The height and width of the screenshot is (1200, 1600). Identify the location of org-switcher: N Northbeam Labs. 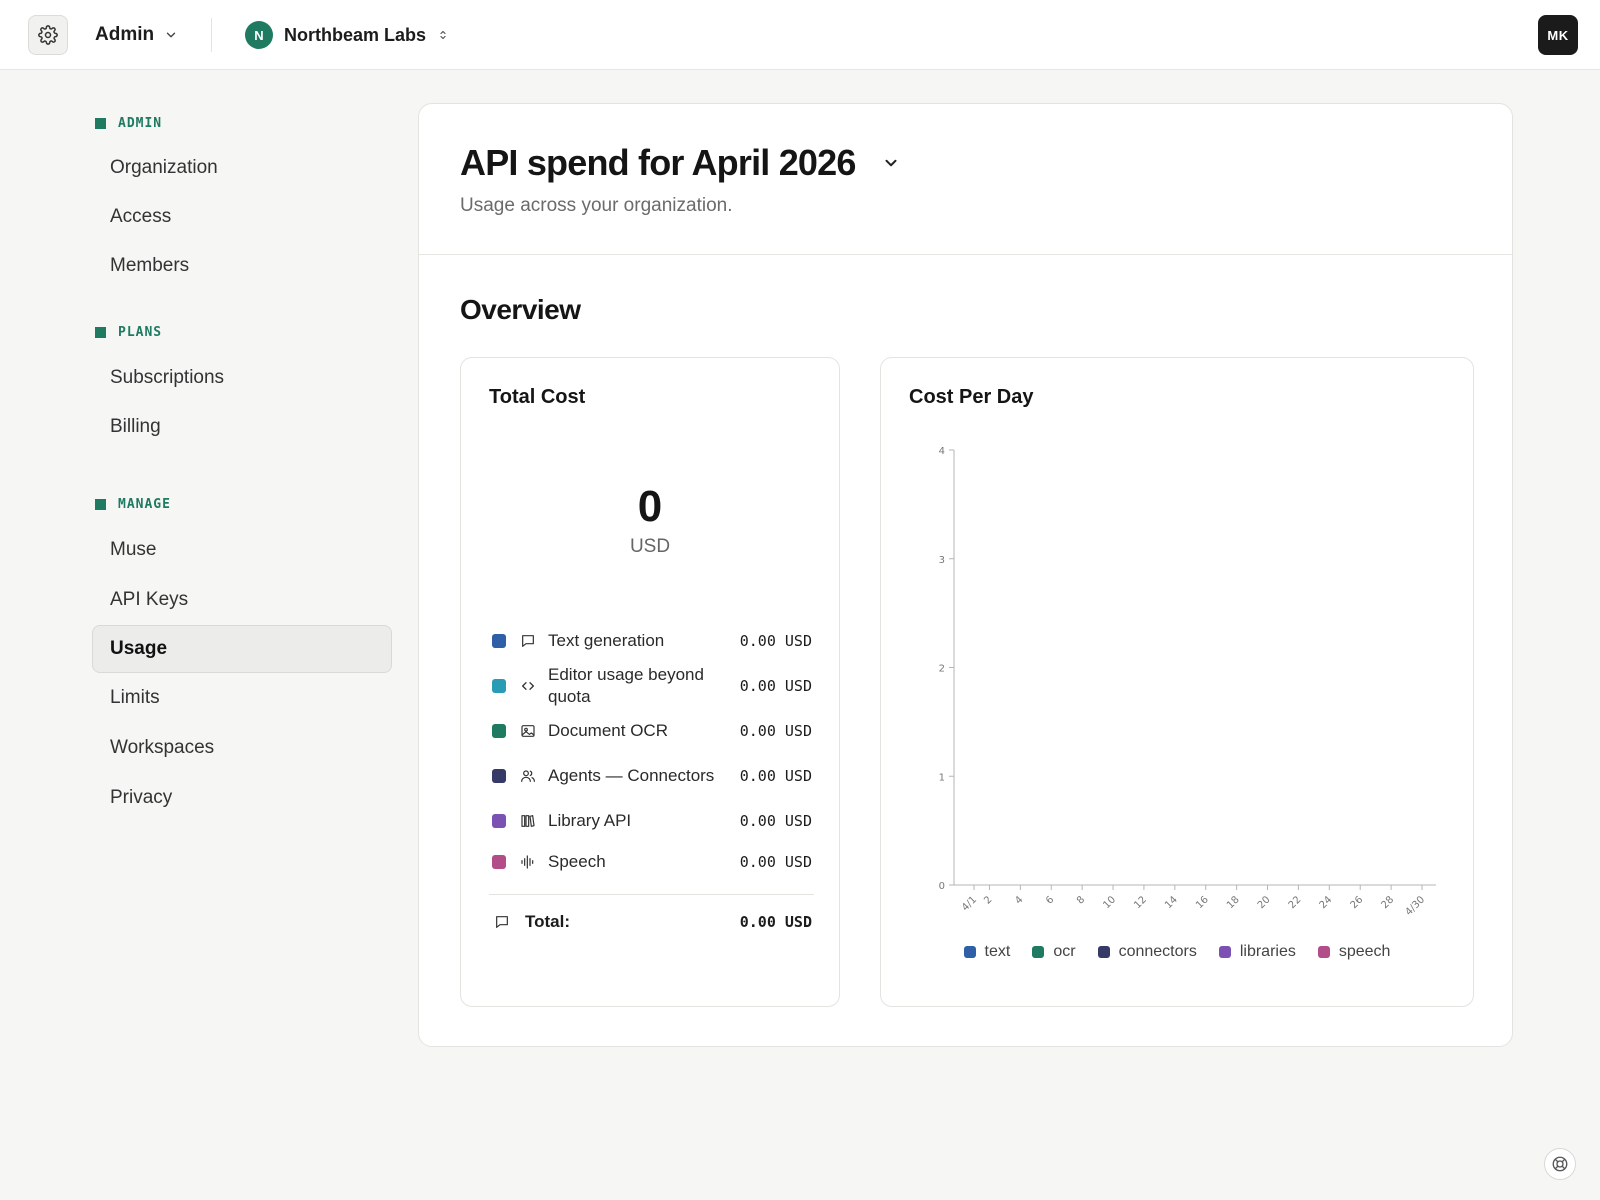
(347, 35).